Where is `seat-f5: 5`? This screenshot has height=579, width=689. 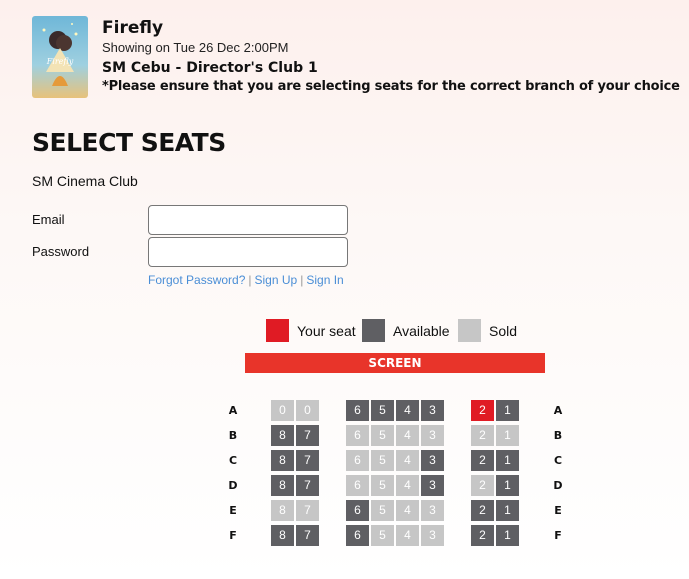
seat-f5: 5 is located at coordinates (382, 535).